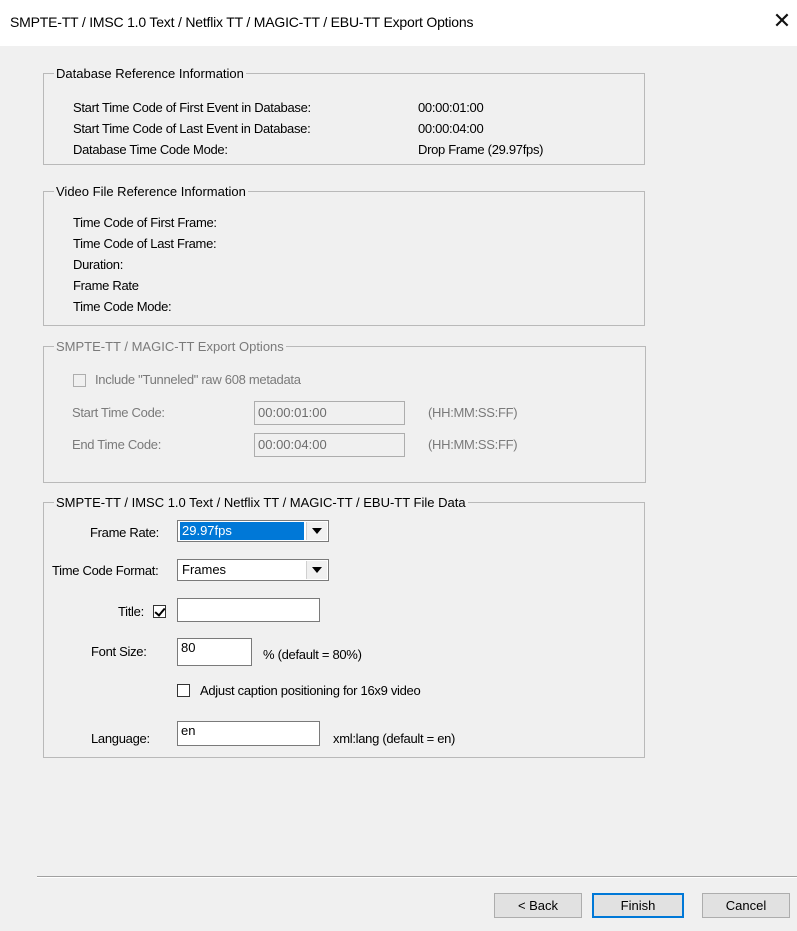 The width and height of the screenshot is (797, 931). Describe the element at coordinates (746, 905) in the screenshot. I see `cancel-button: Cancel` at that location.